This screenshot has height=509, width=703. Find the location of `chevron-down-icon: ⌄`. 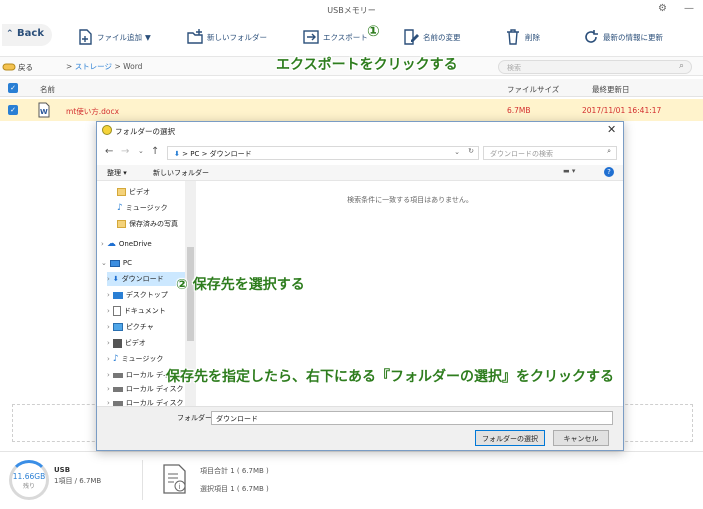

chevron-down-icon: ⌄ is located at coordinates (104, 263).